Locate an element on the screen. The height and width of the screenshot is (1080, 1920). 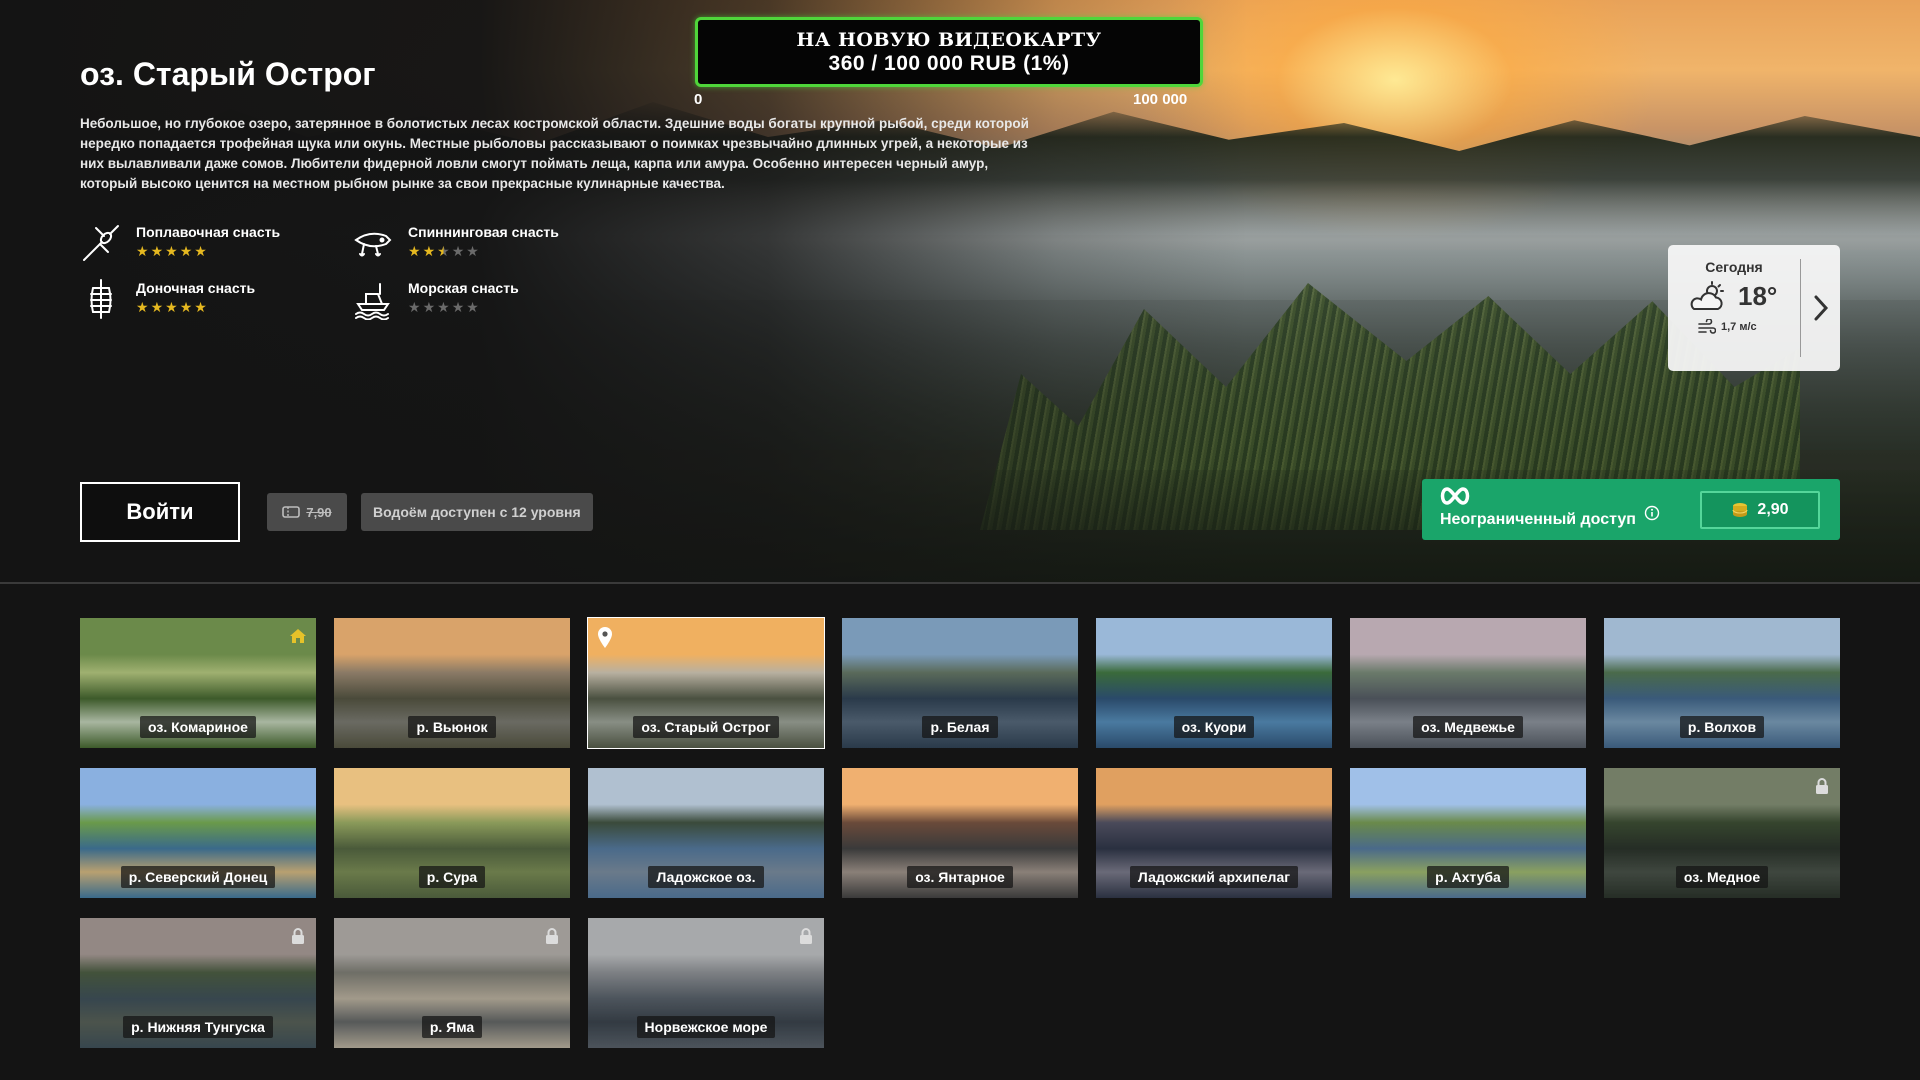
info-icon is located at coordinates (1652, 513).